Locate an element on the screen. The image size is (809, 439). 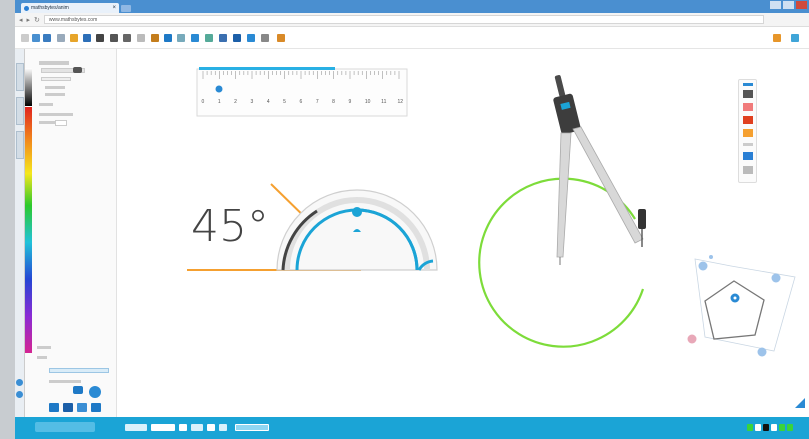
present-icon is located at coordinates (281, 38).